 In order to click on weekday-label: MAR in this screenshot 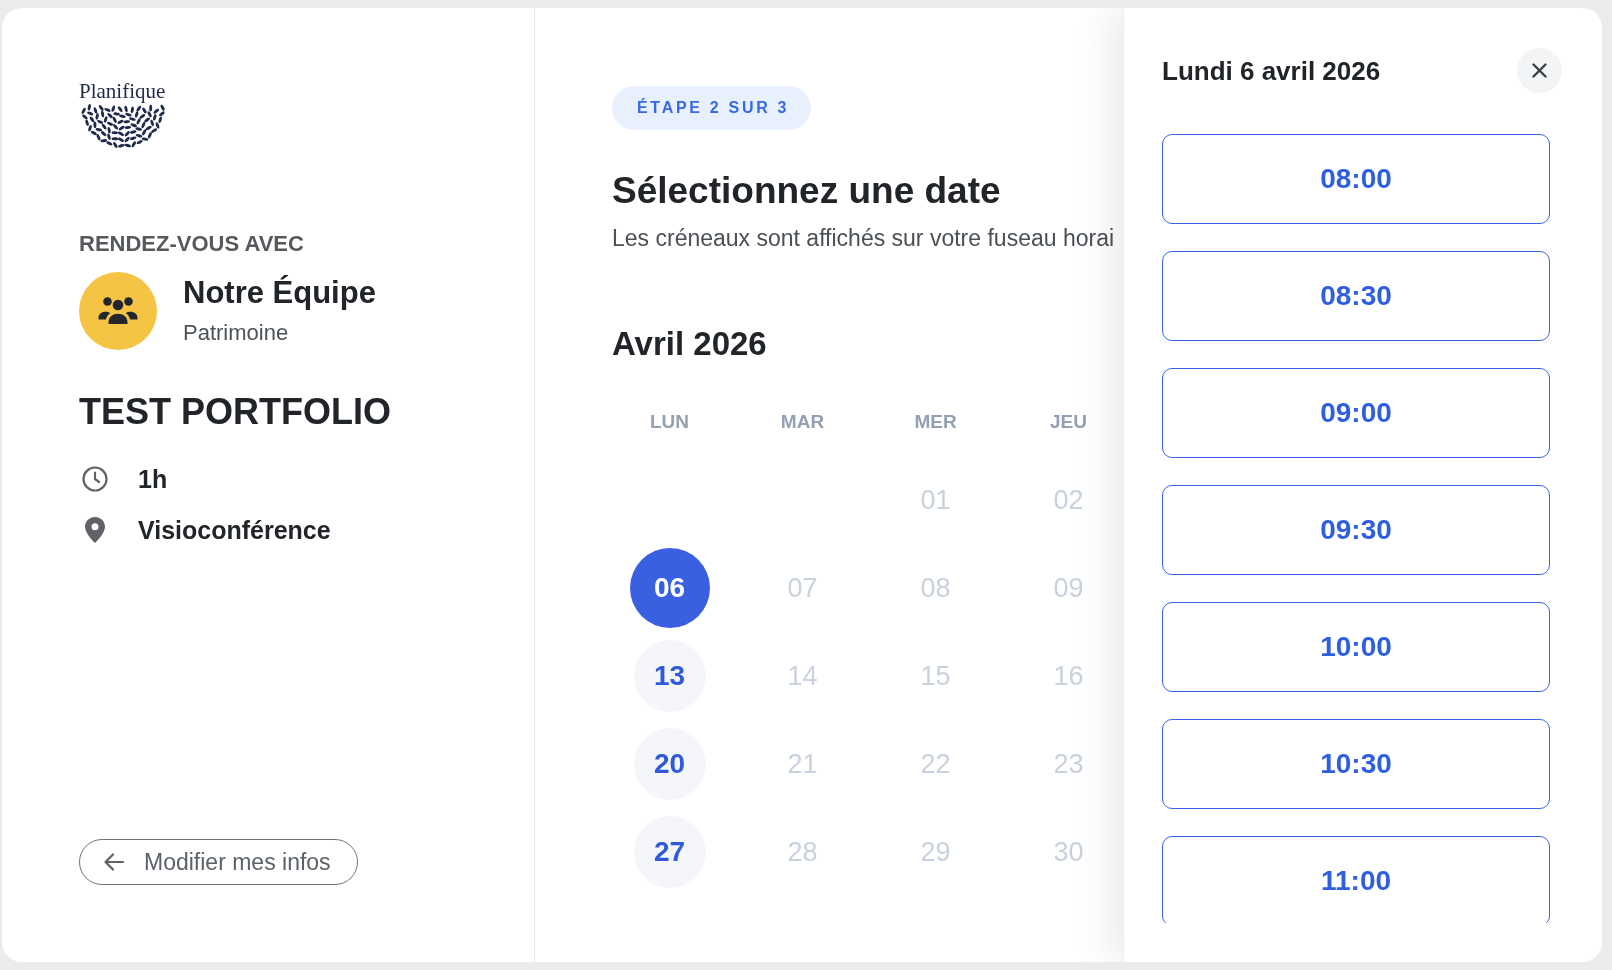, I will do `click(802, 421)`.